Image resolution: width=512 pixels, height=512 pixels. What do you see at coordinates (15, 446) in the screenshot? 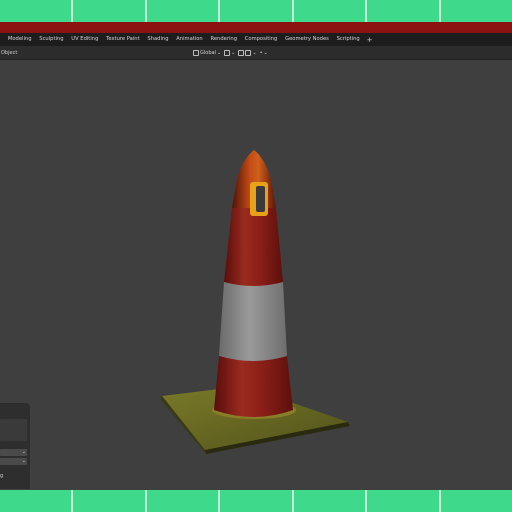
I see `last-operation-panel: ⌄ ⌄ g` at bounding box center [15, 446].